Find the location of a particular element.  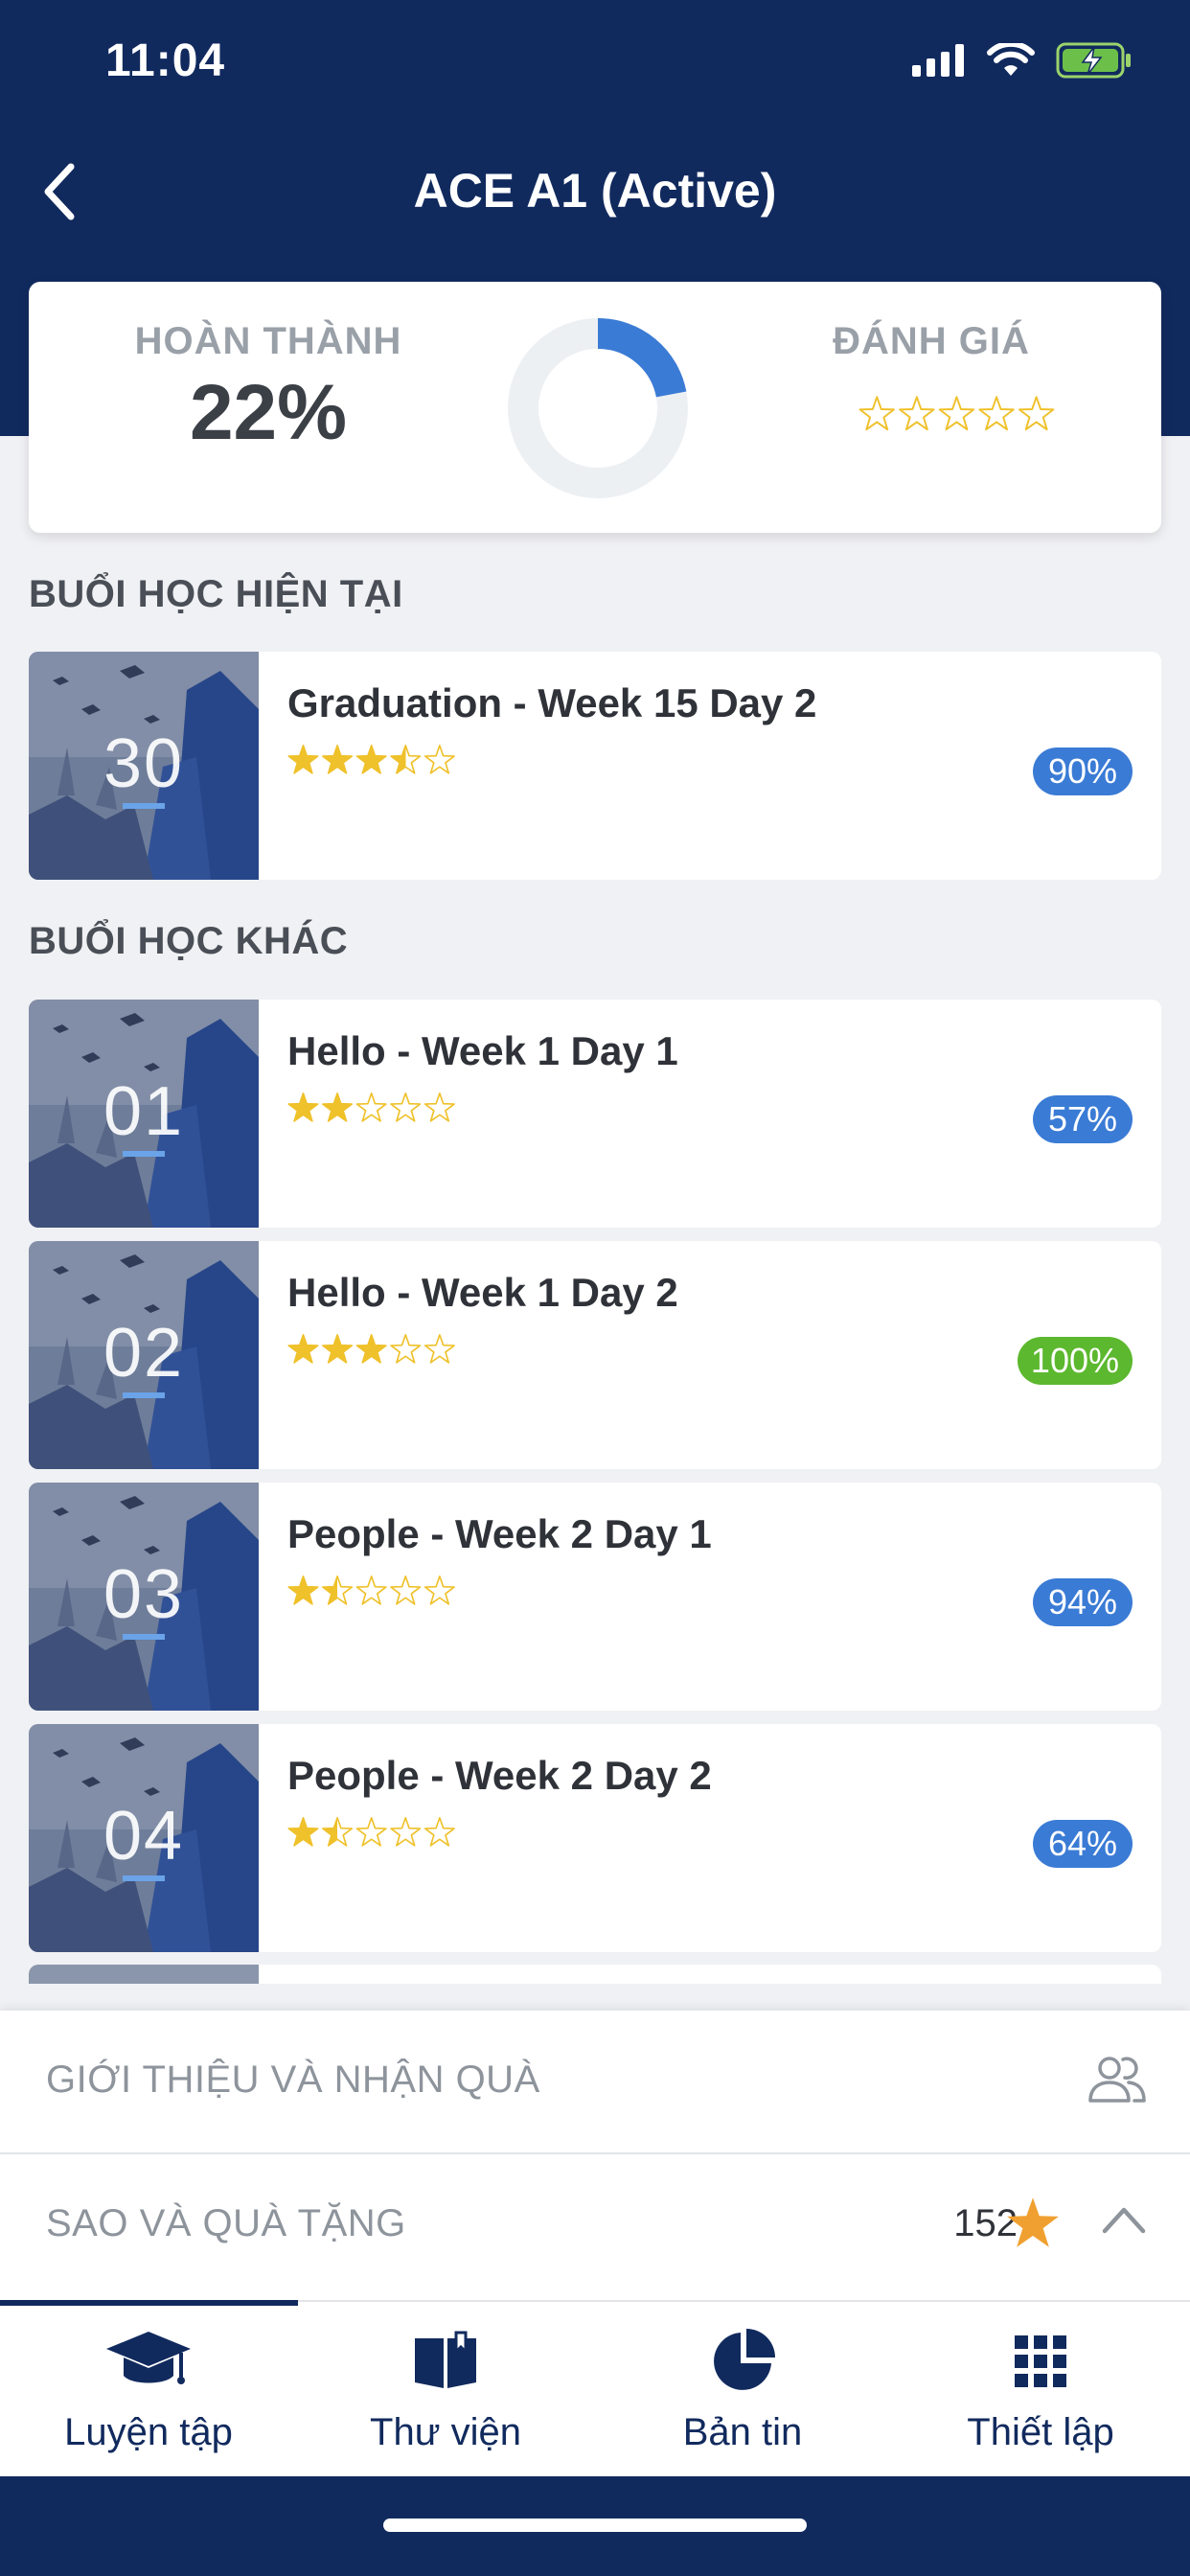

tab-label: Luyện tập is located at coordinates (148, 2432).